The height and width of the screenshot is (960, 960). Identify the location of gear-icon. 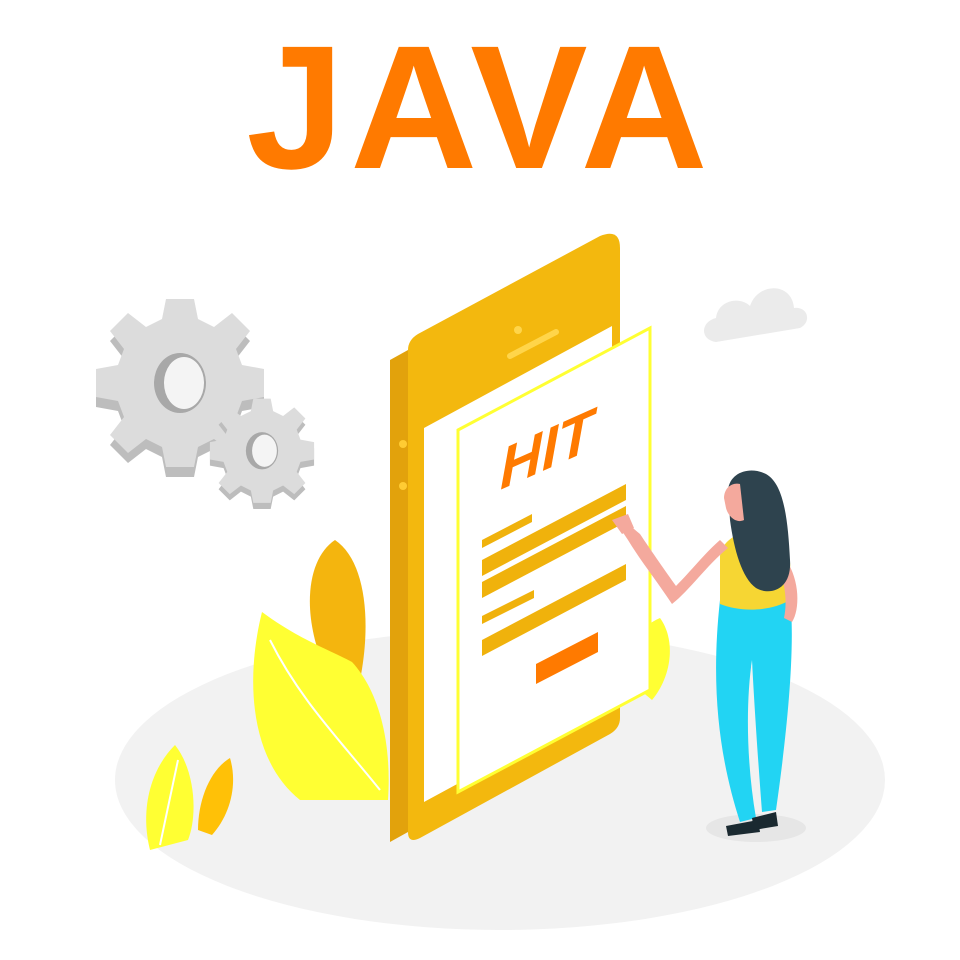
(262, 454).